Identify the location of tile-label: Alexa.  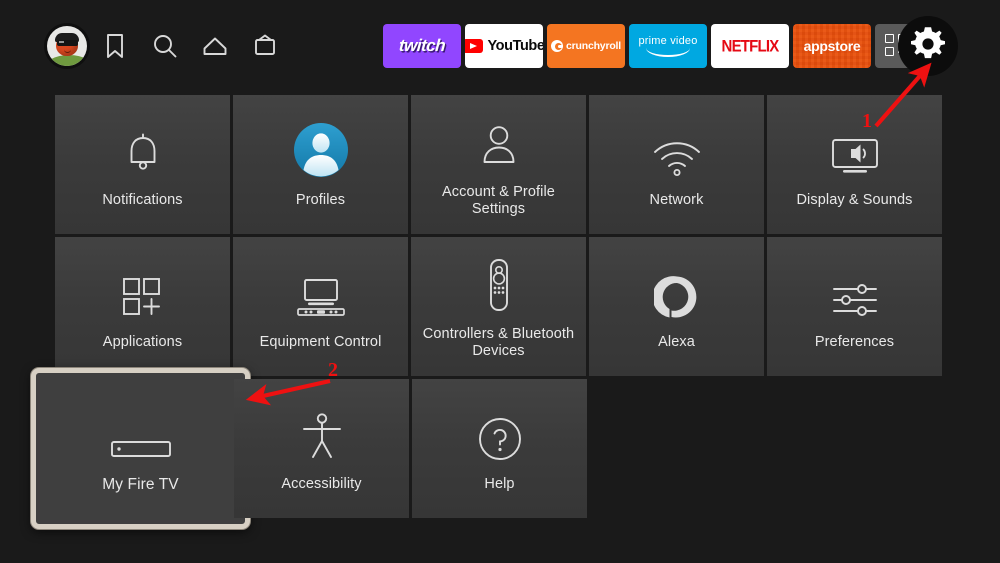
(676, 342).